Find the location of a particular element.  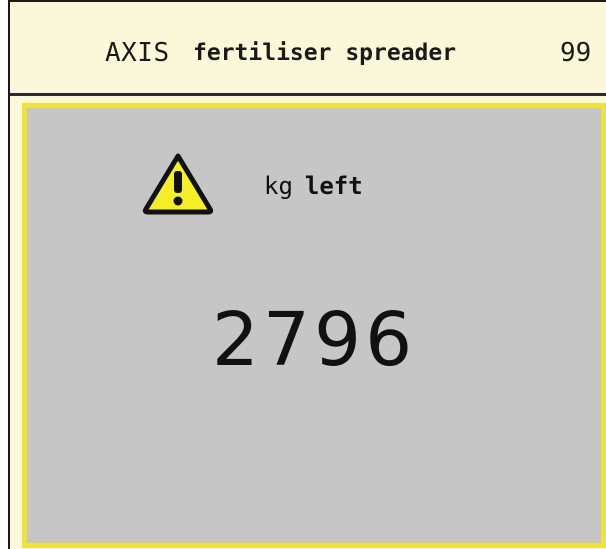

warning-icon is located at coordinates (178, 184).